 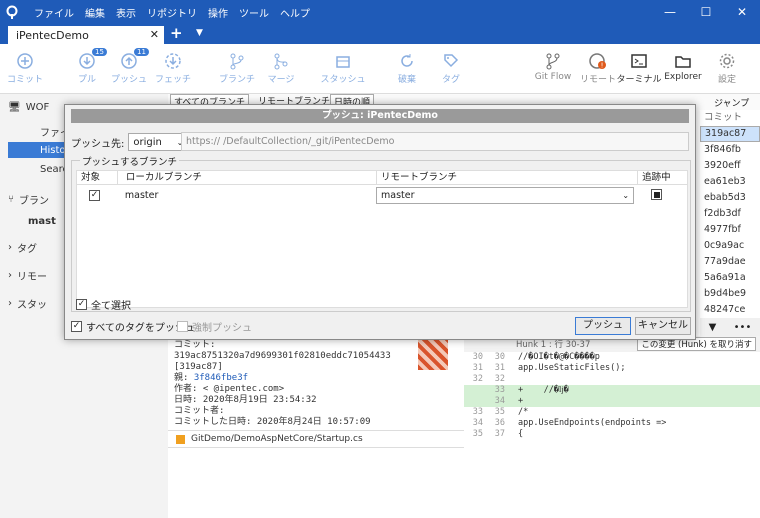 What do you see at coordinates (730, 182) in the screenshot?
I see `commit-row: ea61eb3` at bounding box center [730, 182].